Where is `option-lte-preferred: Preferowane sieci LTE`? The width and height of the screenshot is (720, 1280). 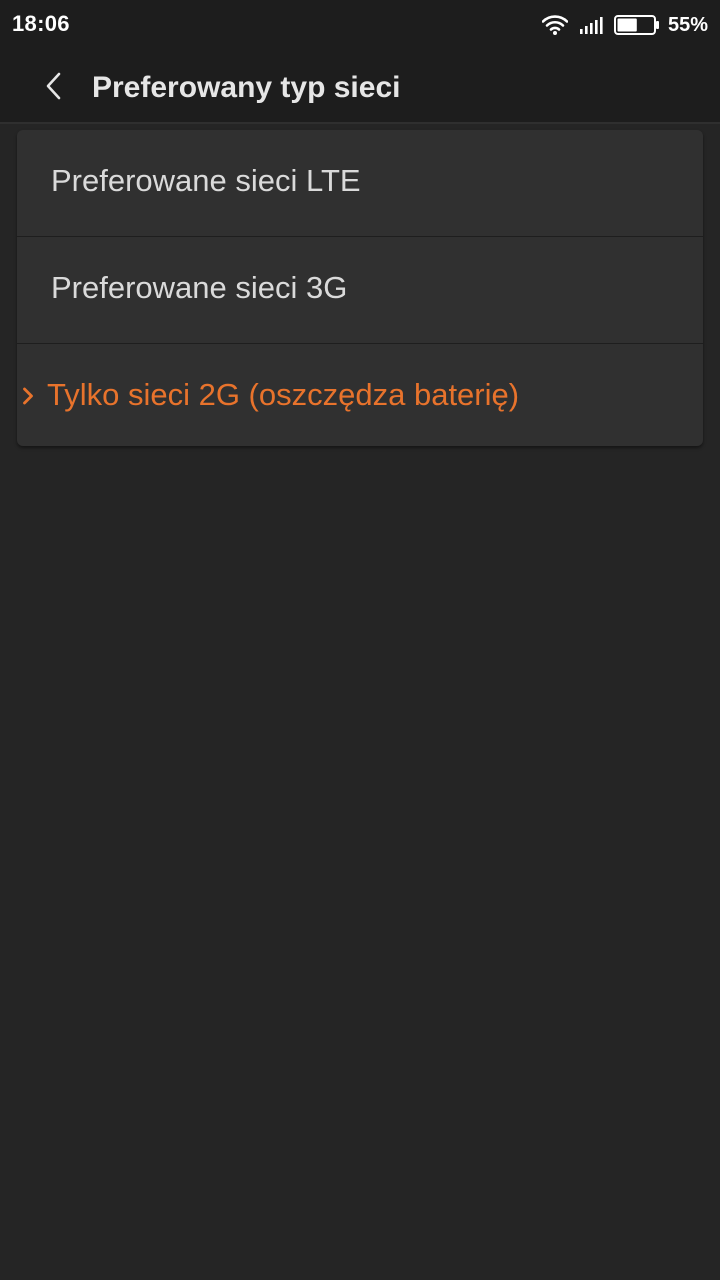 option-lte-preferred: Preferowane sieci LTE is located at coordinates (360, 183).